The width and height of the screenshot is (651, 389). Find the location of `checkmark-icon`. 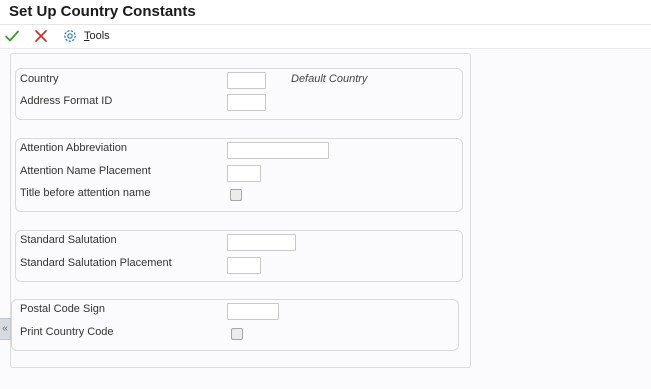

checkmark-icon is located at coordinates (12, 36).